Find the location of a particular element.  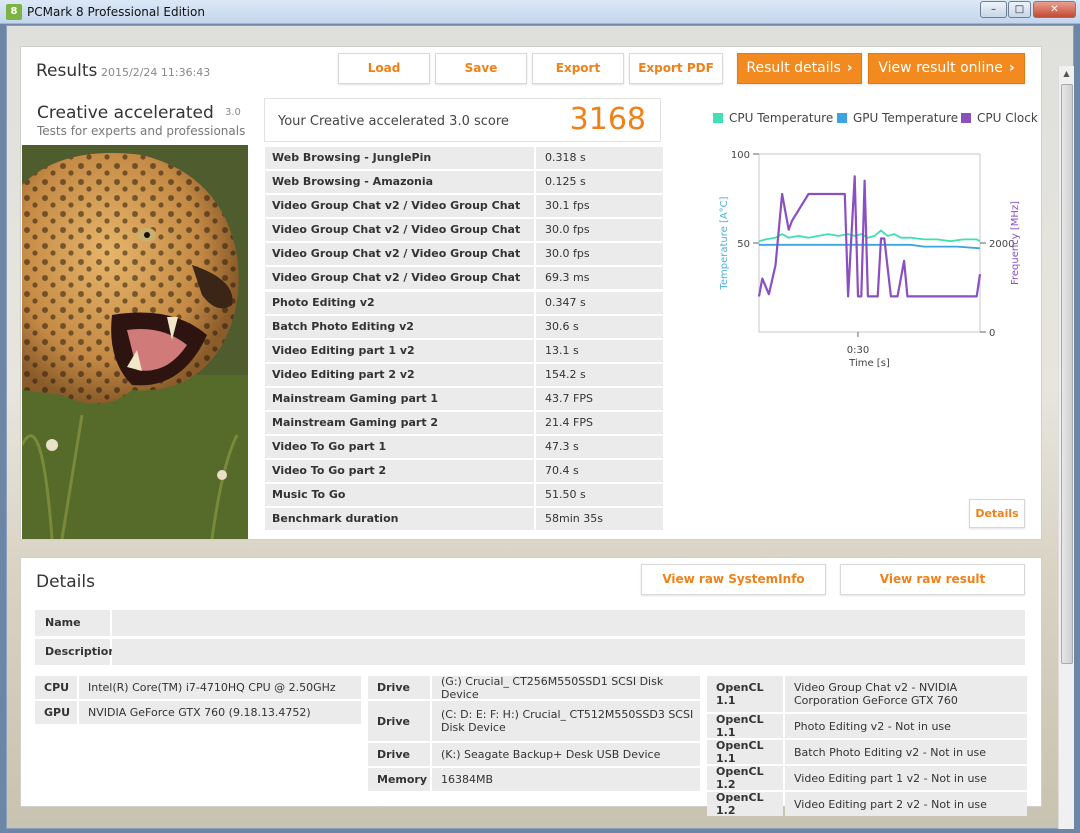

legend-item: CPU Temperature is located at coordinates (773, 118).